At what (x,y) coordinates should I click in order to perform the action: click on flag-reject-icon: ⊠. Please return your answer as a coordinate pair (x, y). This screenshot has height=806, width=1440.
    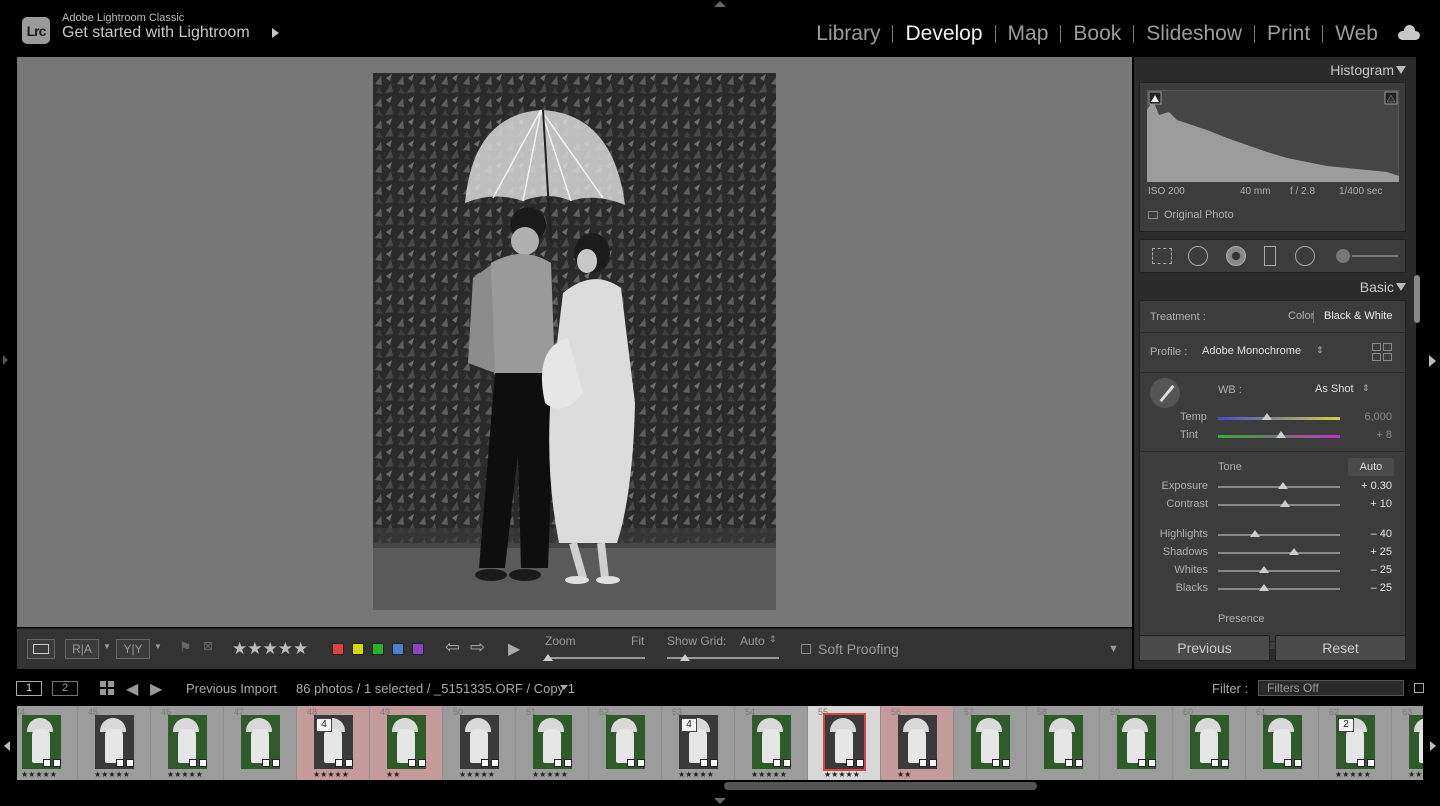
    Looking at the image, I should click on (208, 646).